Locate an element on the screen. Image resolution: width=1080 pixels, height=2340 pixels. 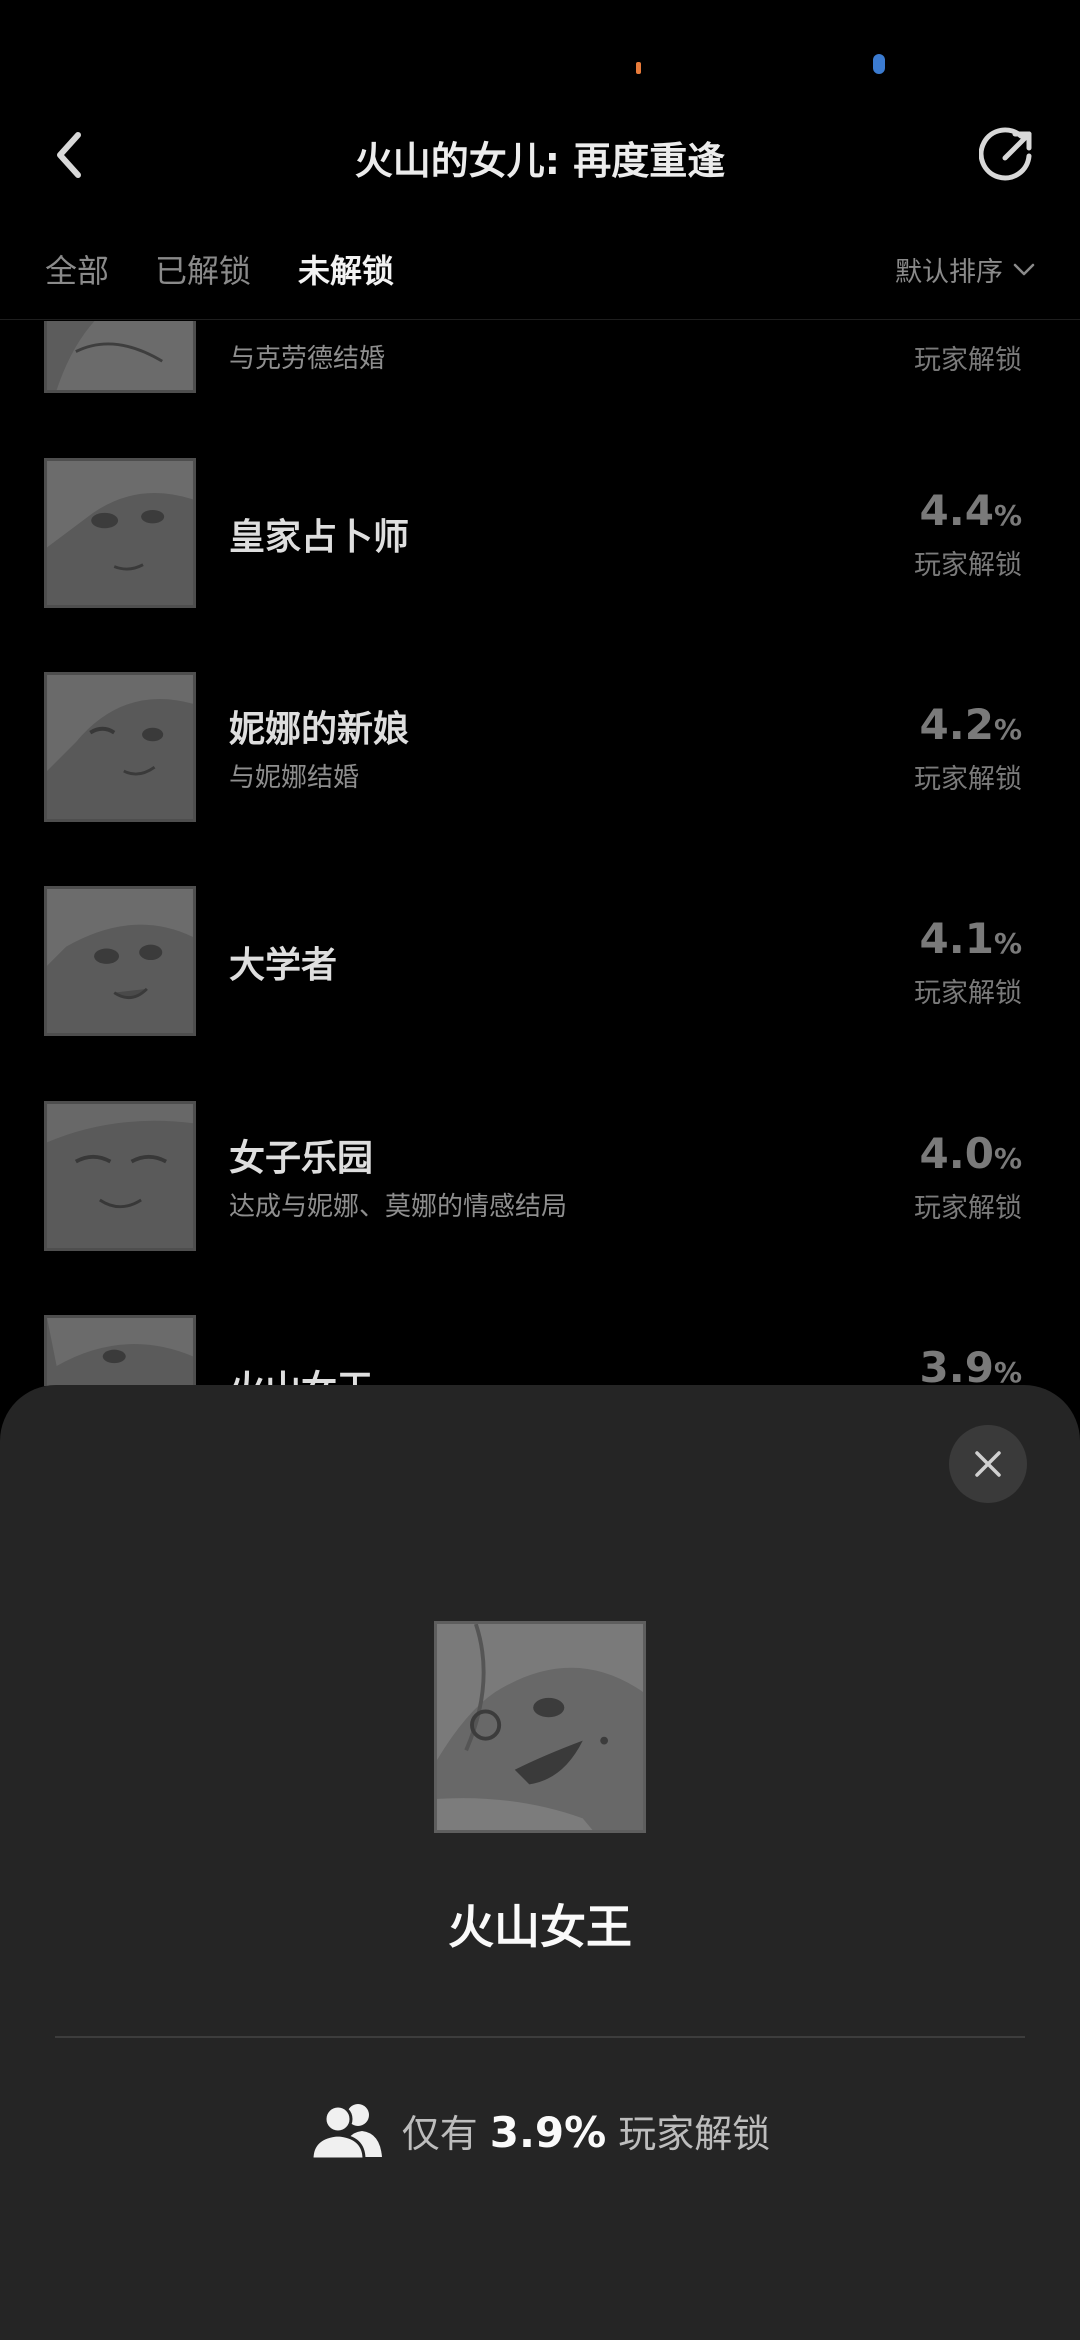
unlock-stat: 仅有 3.9% 玩家解锁 is located at coordinates (540, 2130).